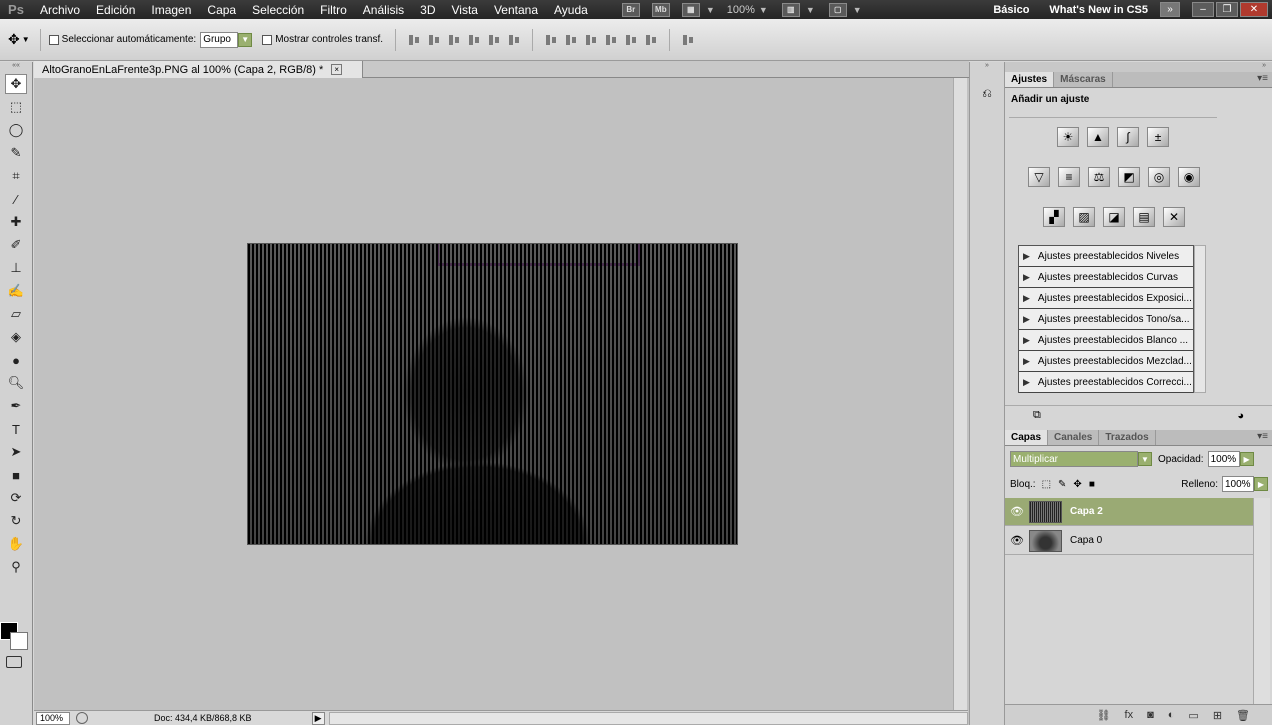 This screenshot has height=725, width=1272. I want to click on photo-filter-icon: ◎, so click(1159, 177).